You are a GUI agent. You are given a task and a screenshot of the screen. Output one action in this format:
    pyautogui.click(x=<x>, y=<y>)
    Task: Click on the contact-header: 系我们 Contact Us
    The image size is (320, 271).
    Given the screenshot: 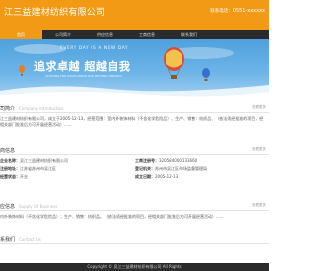 What is the action you would take?
    pyautogui.click(x=134, y=239)
    